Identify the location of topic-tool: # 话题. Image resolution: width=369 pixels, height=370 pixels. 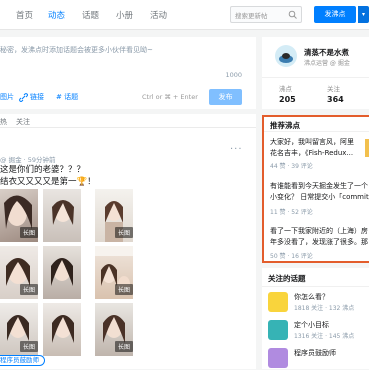
(67, 97).